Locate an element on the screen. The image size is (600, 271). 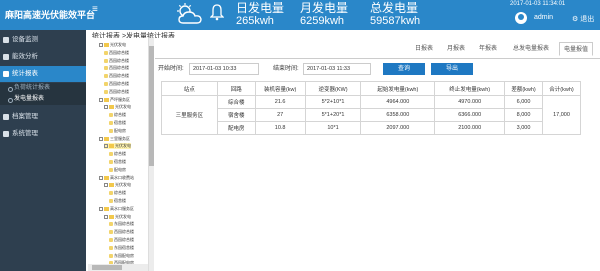
bell-icon is located at coordinates (217, 12).